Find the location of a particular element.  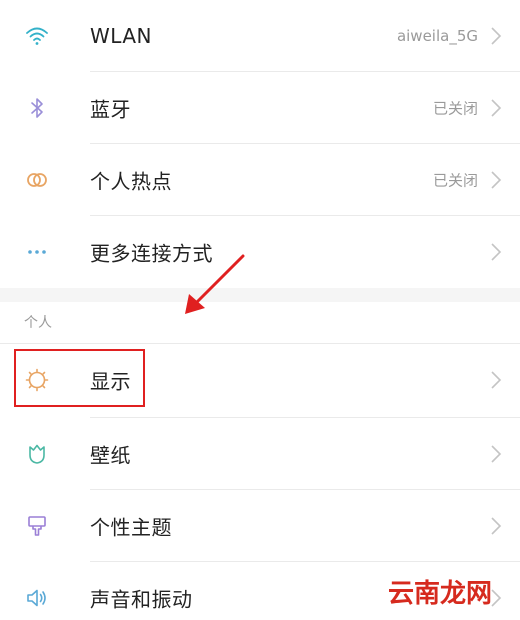

wallpaper-label: 壁纸 is located at coordinates (110, 455).